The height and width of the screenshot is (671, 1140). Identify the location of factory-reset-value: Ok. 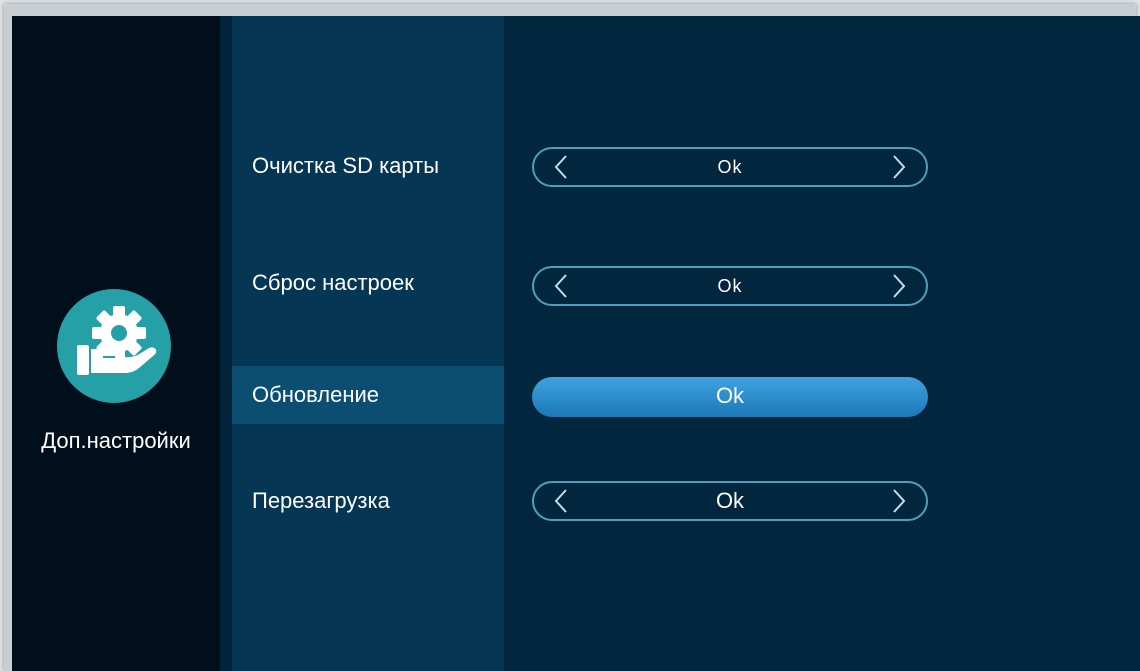
(730, 286).